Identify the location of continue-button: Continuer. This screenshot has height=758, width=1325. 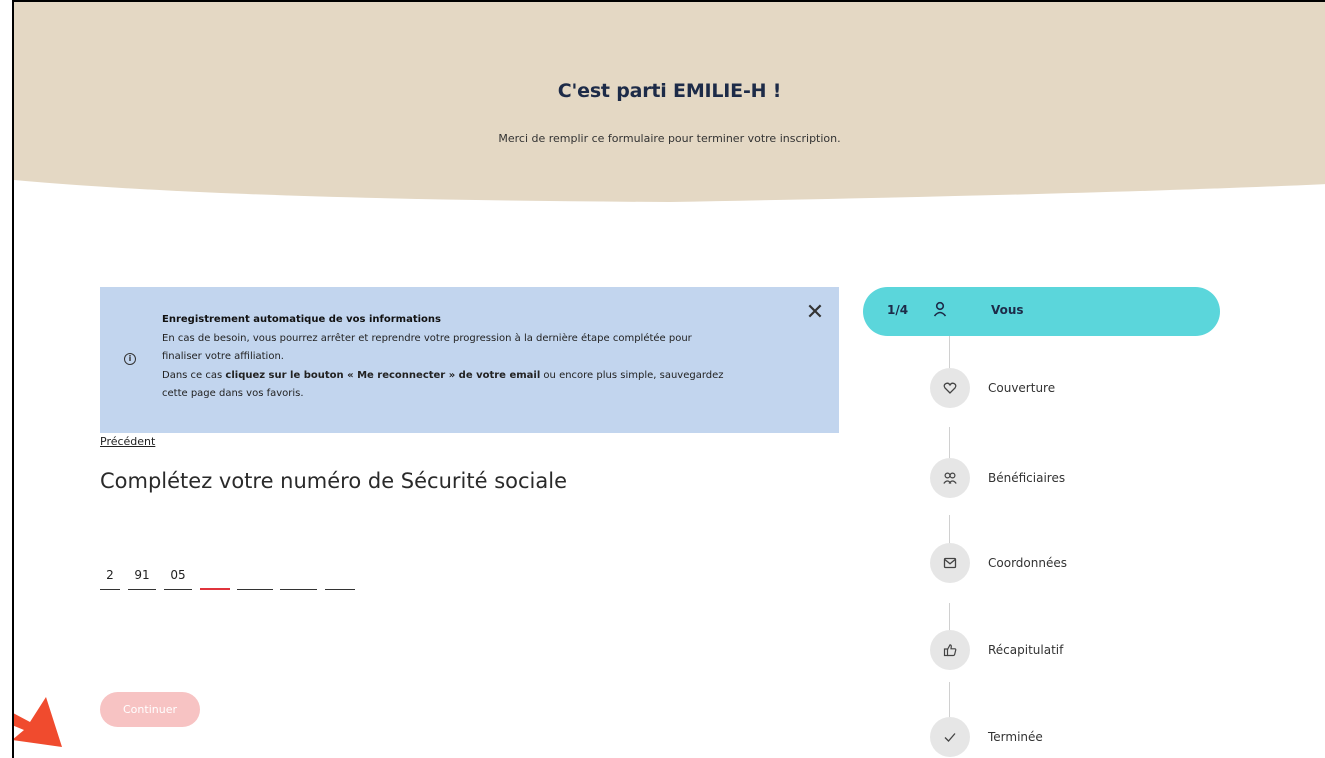
(150, 709).